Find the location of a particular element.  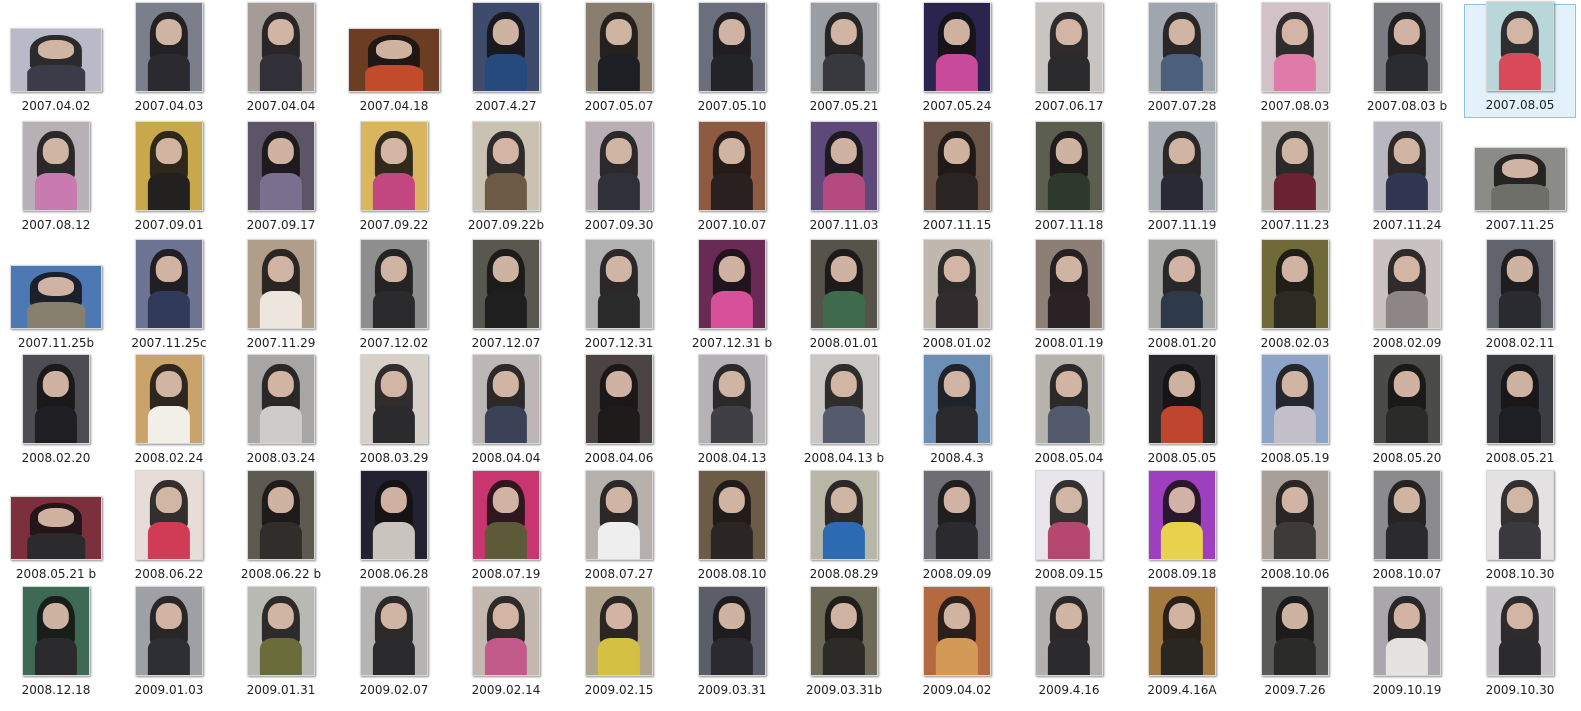

file-item: 2008.12.18 is located at coordinates (56, 644).